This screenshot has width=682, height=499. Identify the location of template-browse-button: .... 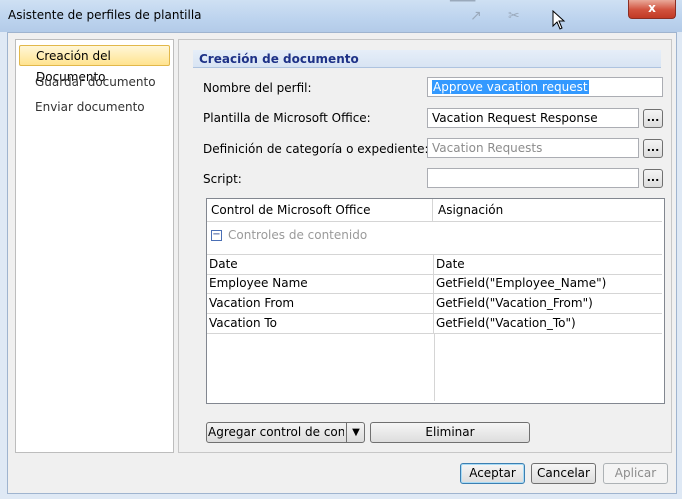
(653, 118).